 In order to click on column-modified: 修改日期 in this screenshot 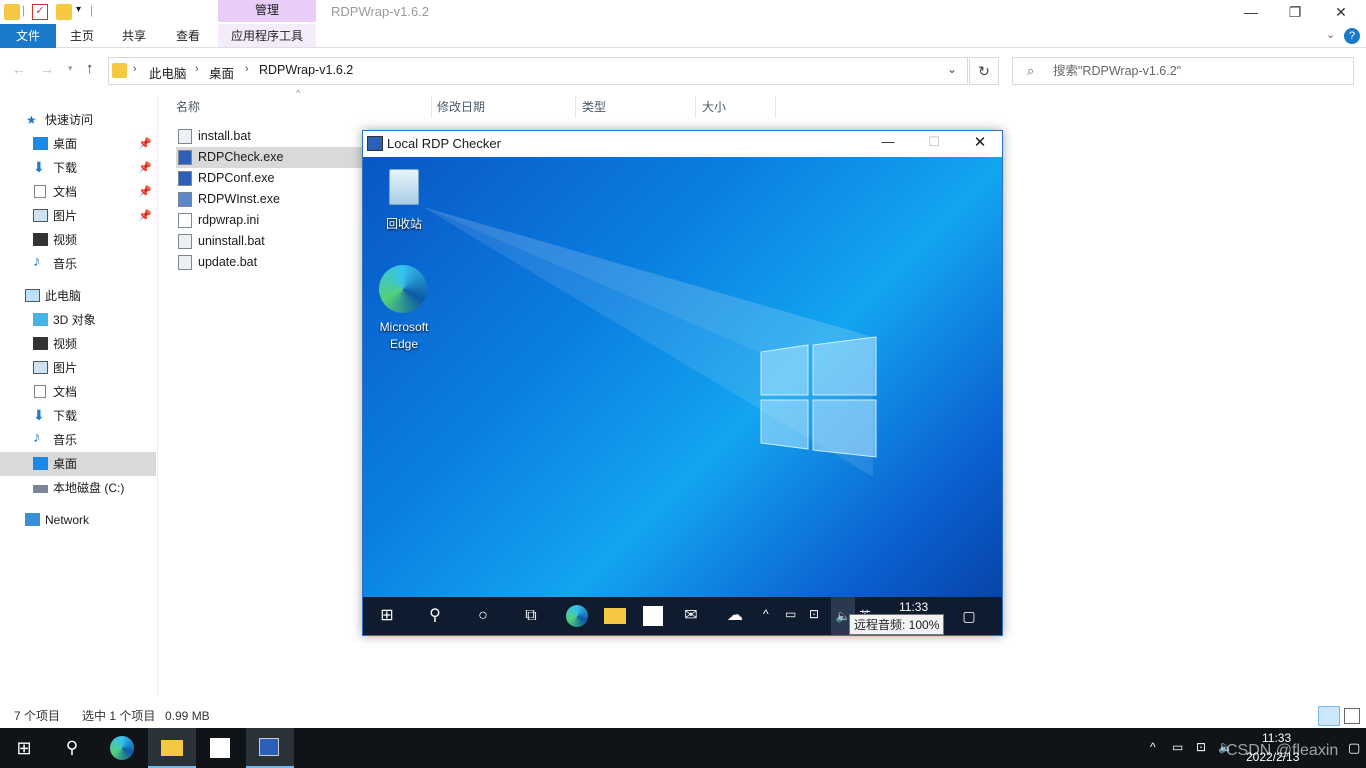, I will do `click(506, 107)`.